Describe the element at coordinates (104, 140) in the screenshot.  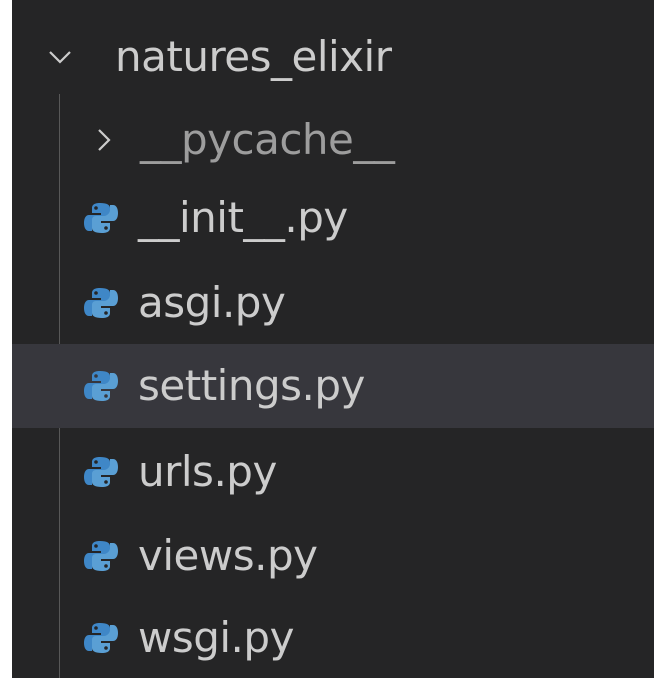
I see `chevron-right-icon` at that location.